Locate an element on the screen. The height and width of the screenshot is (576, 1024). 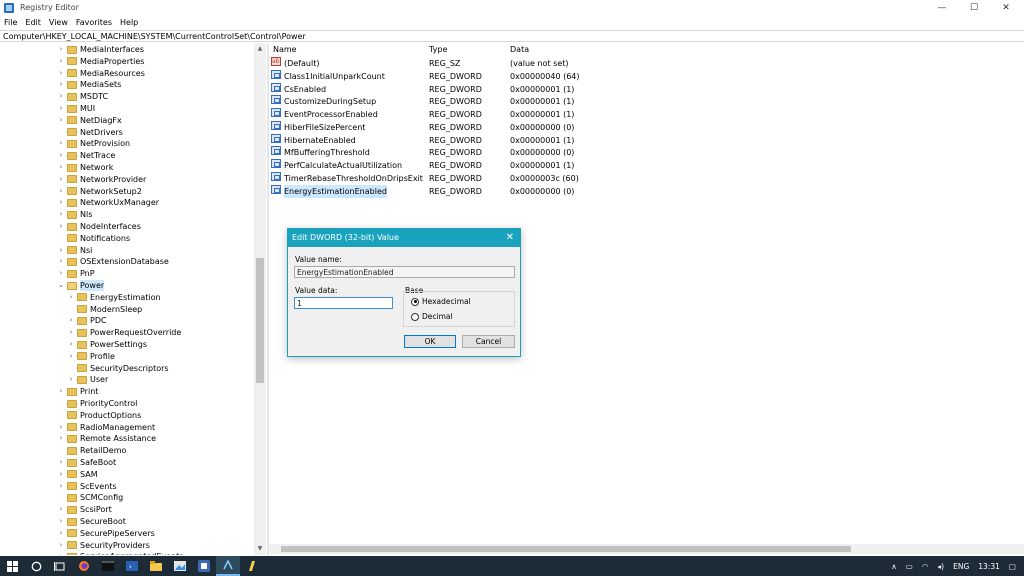
tree-item-user: › User is located at coordinates (88, 379).